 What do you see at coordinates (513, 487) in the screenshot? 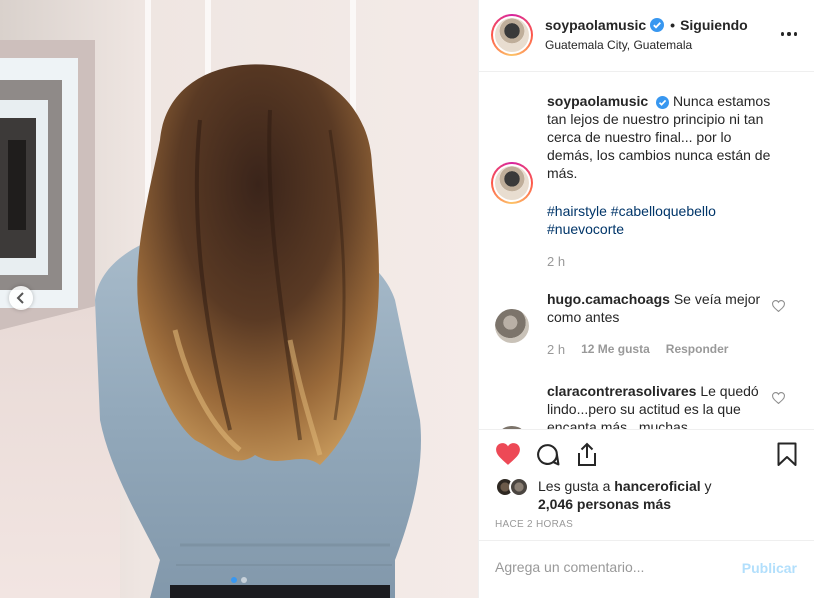
I see `liked-by-avatars` at bounding box center [513, 487].